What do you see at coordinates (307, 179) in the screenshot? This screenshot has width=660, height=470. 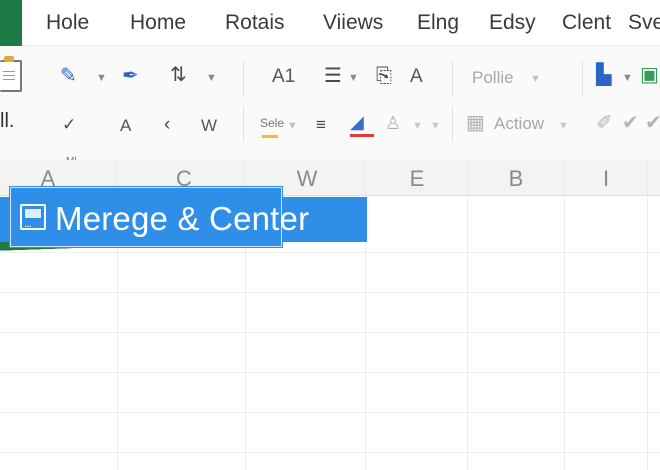 I see `column-header-w: W` at bounding box center [307, 179].